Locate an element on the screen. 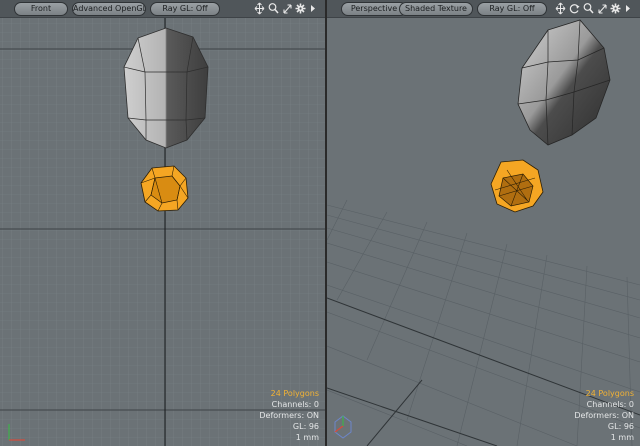 Image resolution: width=640 pixels, height=446 pixels. shading-mode-button: Advanced OpenGL is located at coordinates (109, 9).